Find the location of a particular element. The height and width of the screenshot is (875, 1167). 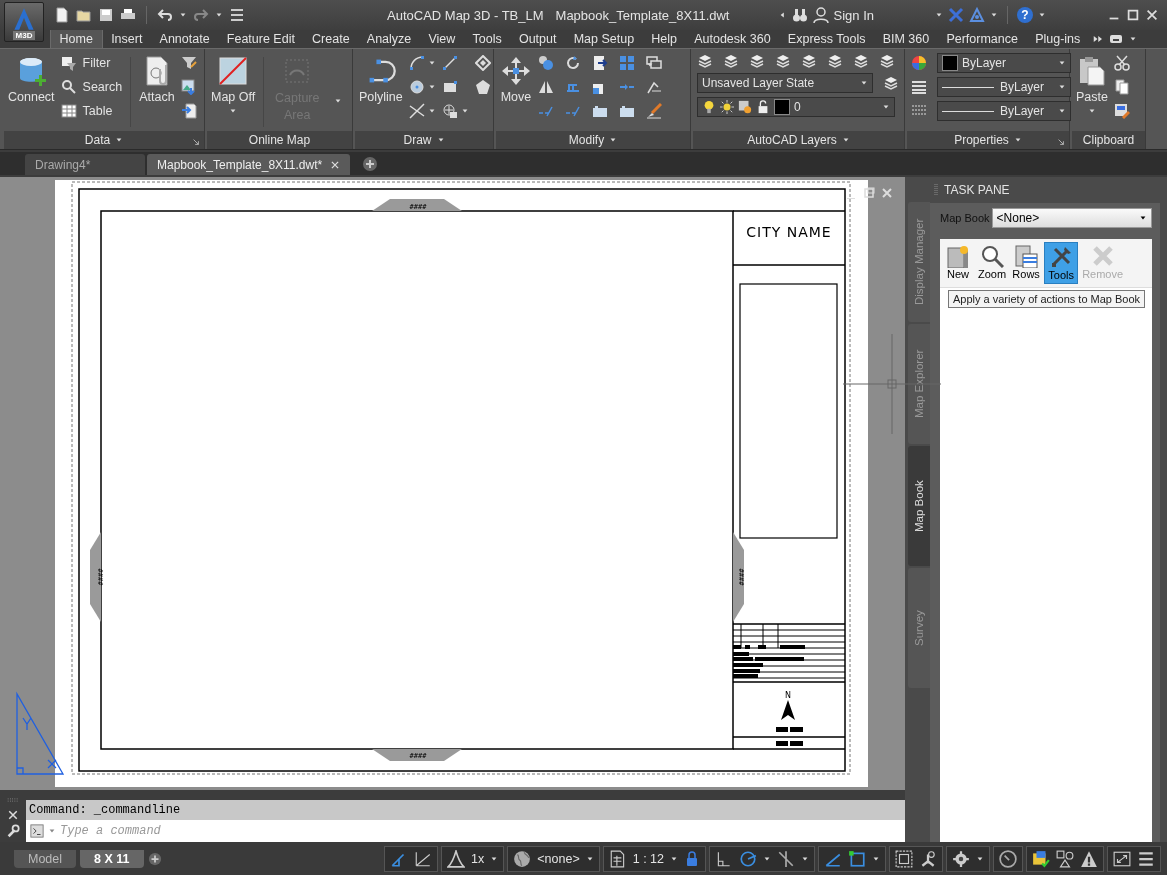

color-dropdown: ByLayer is located at coordinates (1004, 63).